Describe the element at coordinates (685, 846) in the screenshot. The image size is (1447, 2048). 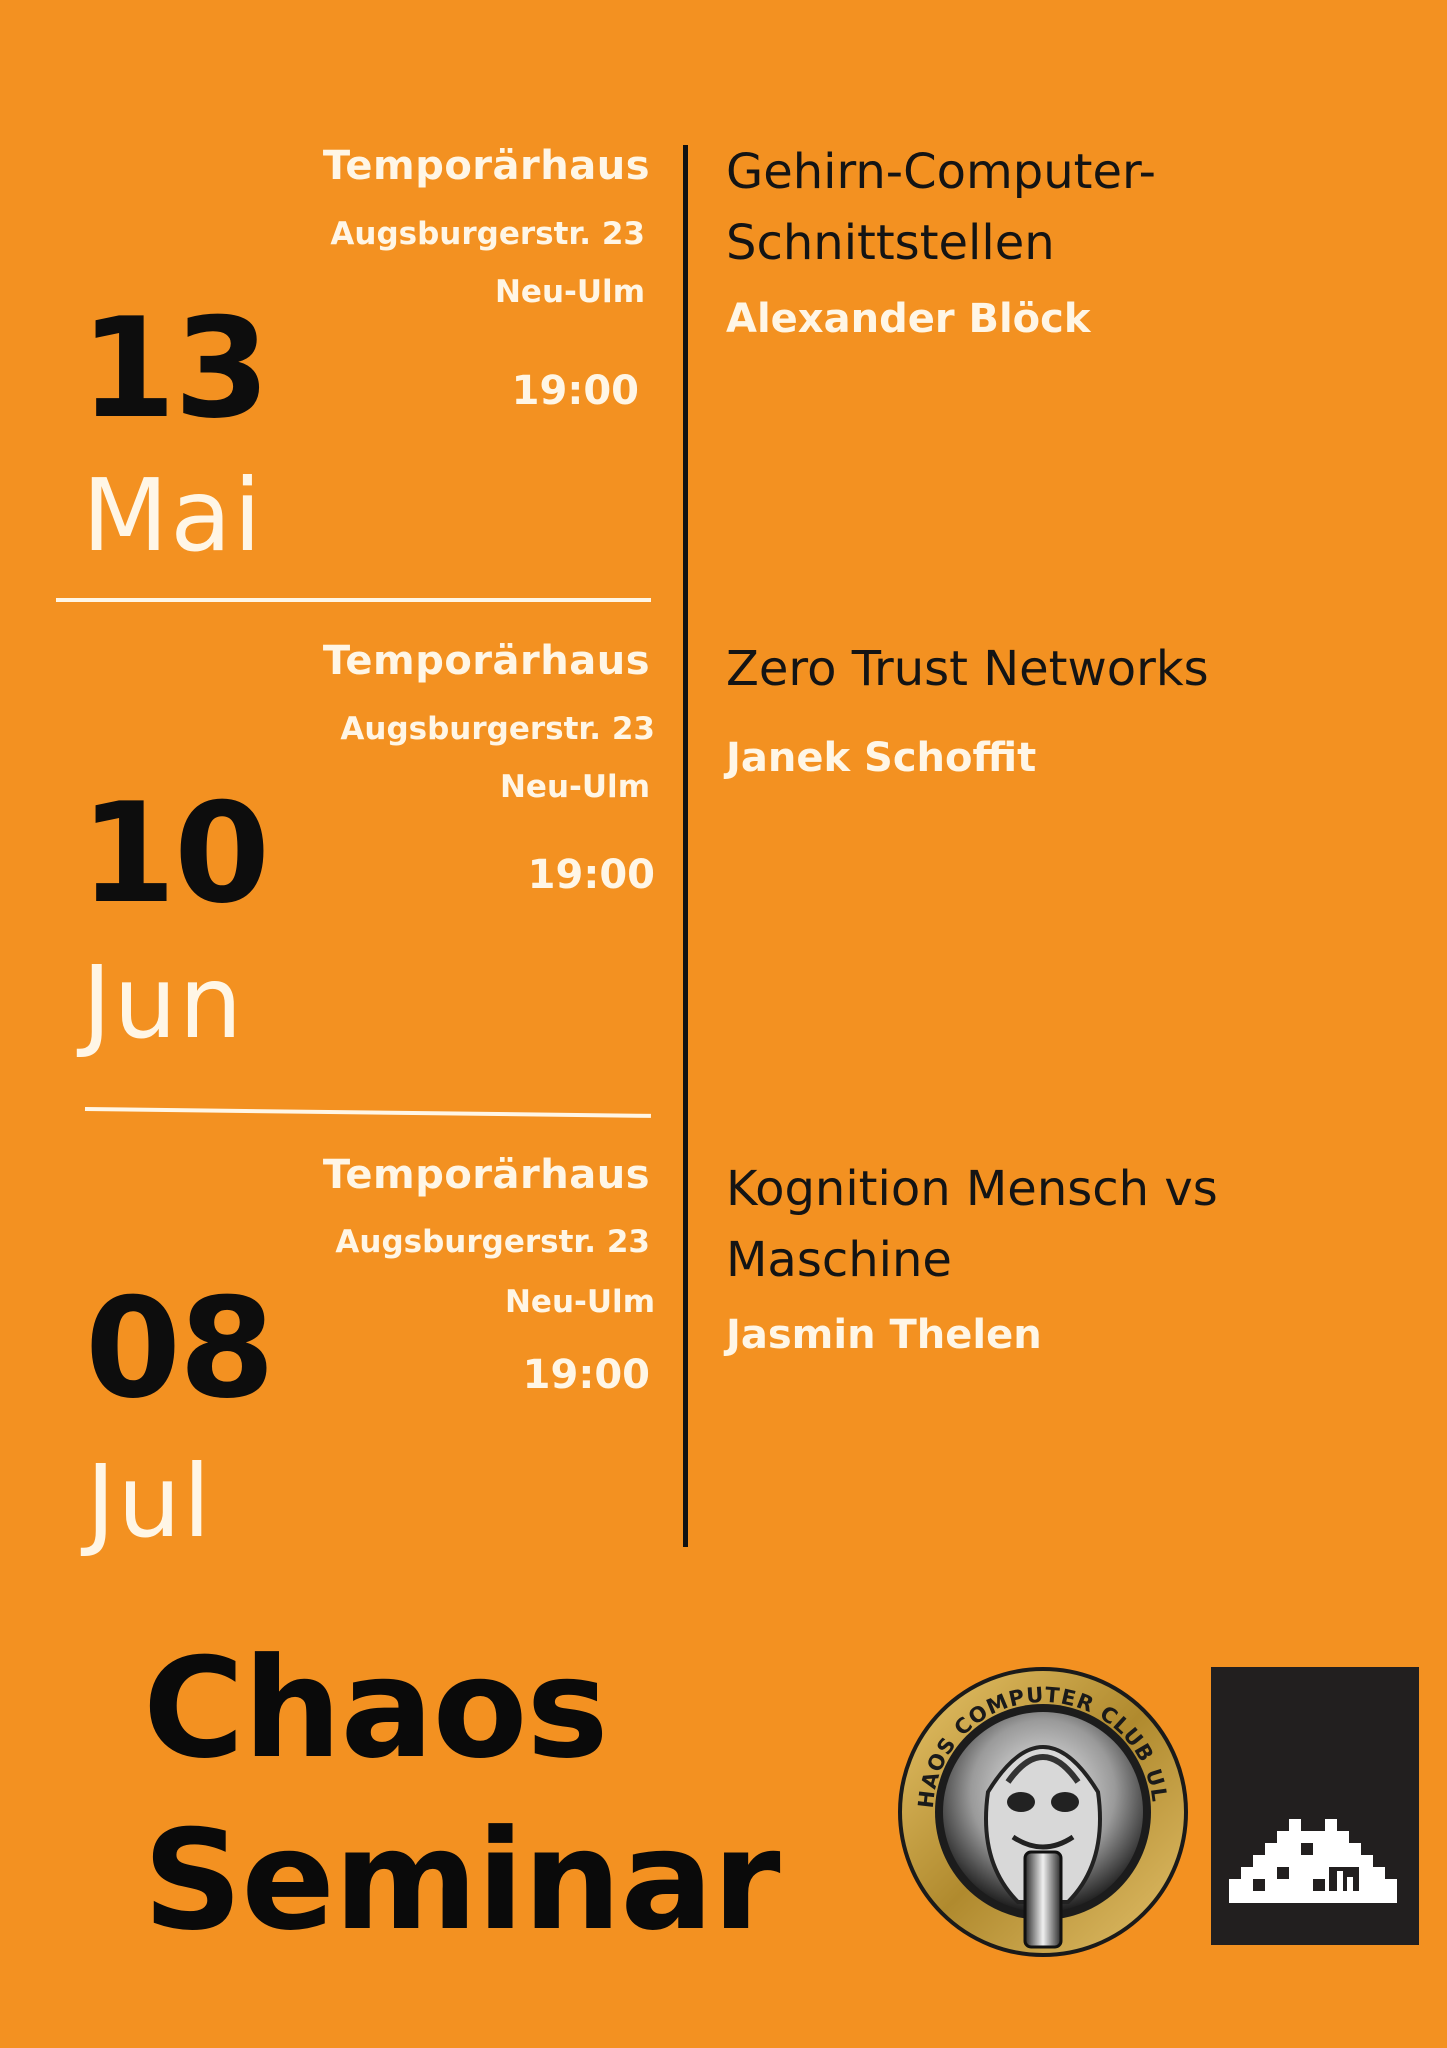
I see `vertical-divider` at that location.